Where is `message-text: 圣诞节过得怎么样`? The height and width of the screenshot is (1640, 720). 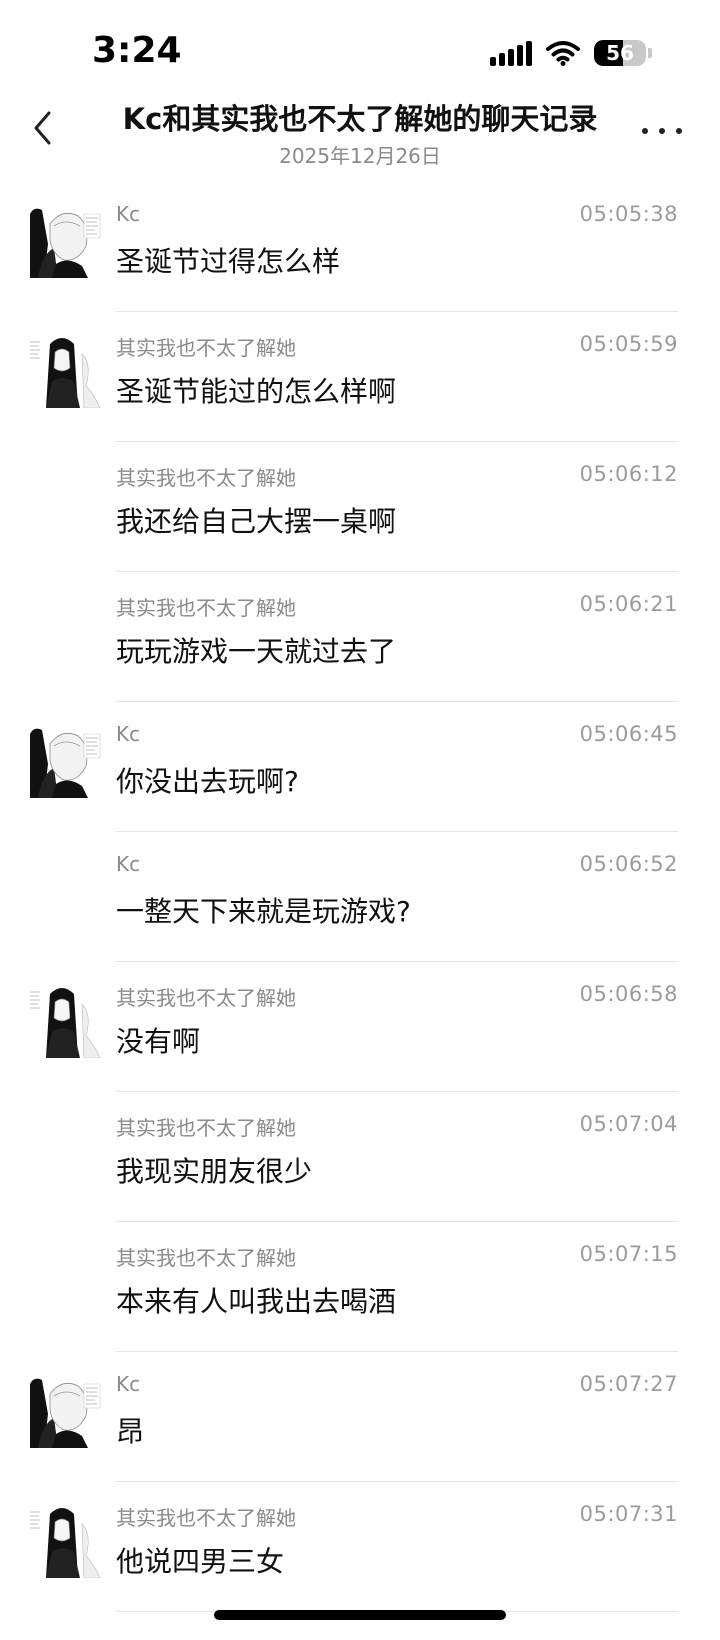
message-text: 圣诞节过得怎么样 is located at coordinates (228, 261).